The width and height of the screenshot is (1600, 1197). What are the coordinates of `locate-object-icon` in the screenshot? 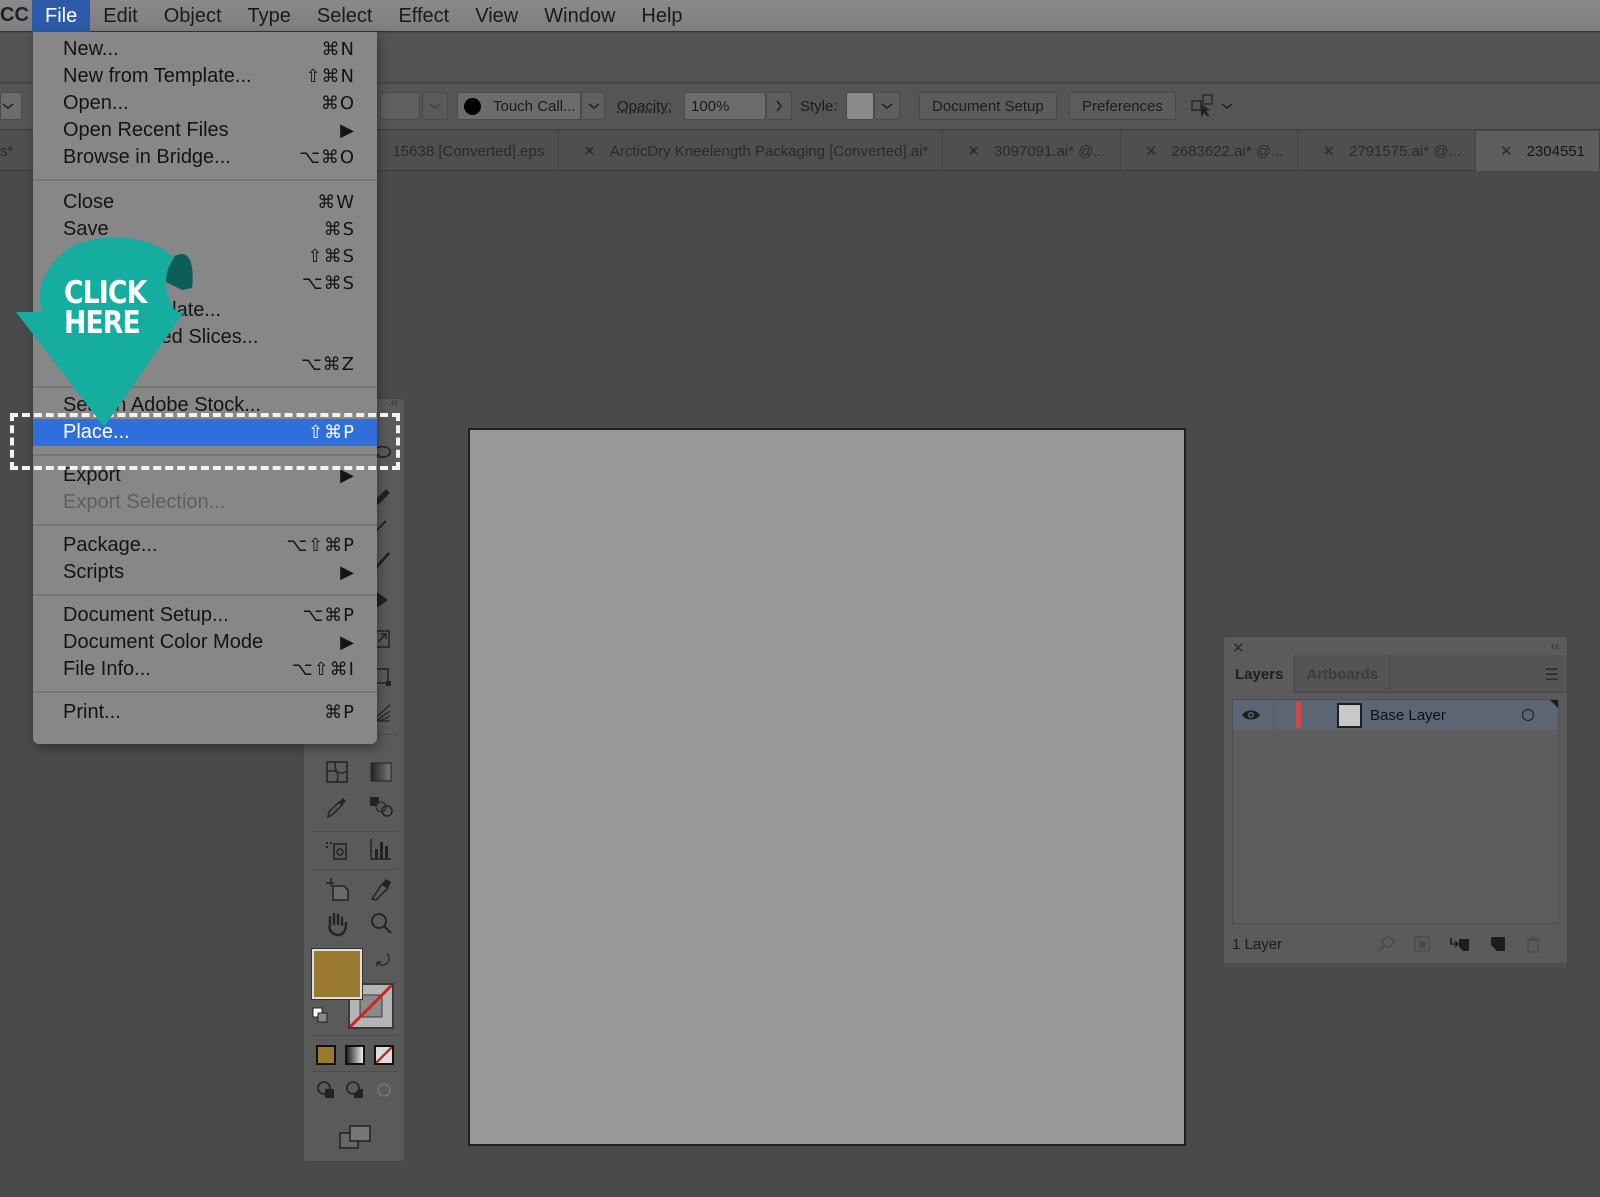 It's located at (1386, 944).